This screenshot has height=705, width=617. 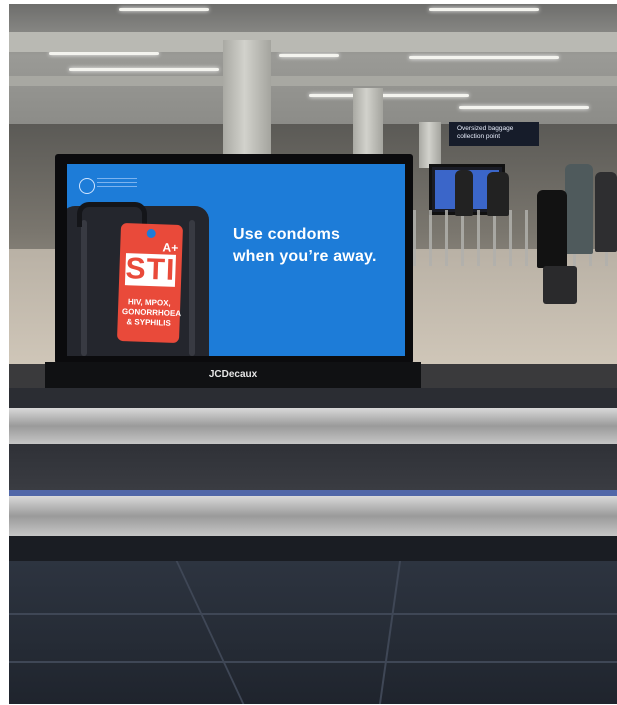 What do you see at coordinates (151, 312) in the screenshot?
I see `tag-small-text: HIV, MPOX, GONORRHOEA & SYPHILIS` at bounding box center [151, 312].